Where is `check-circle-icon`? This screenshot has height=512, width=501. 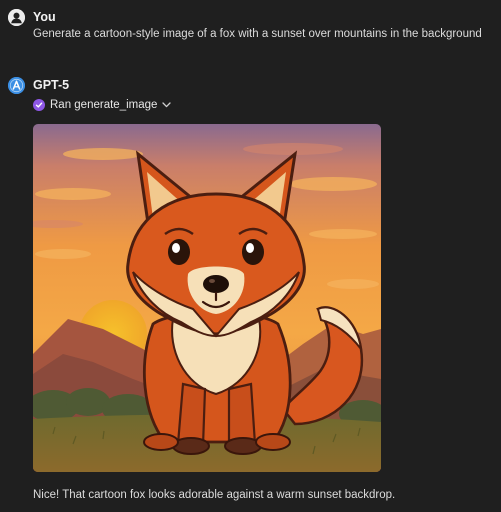 check-circle-icon is located at coordinates (39, 105).